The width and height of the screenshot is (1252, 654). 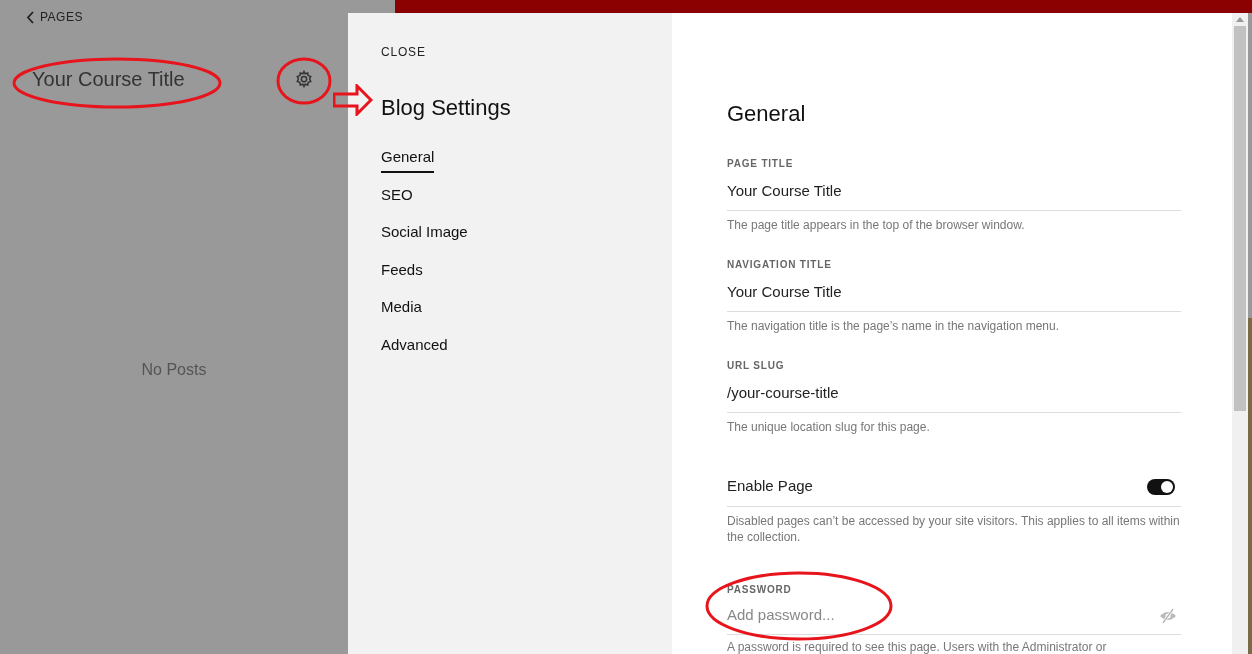 I want to click on hidden-eye-icon, so click(x=1168, y=615).